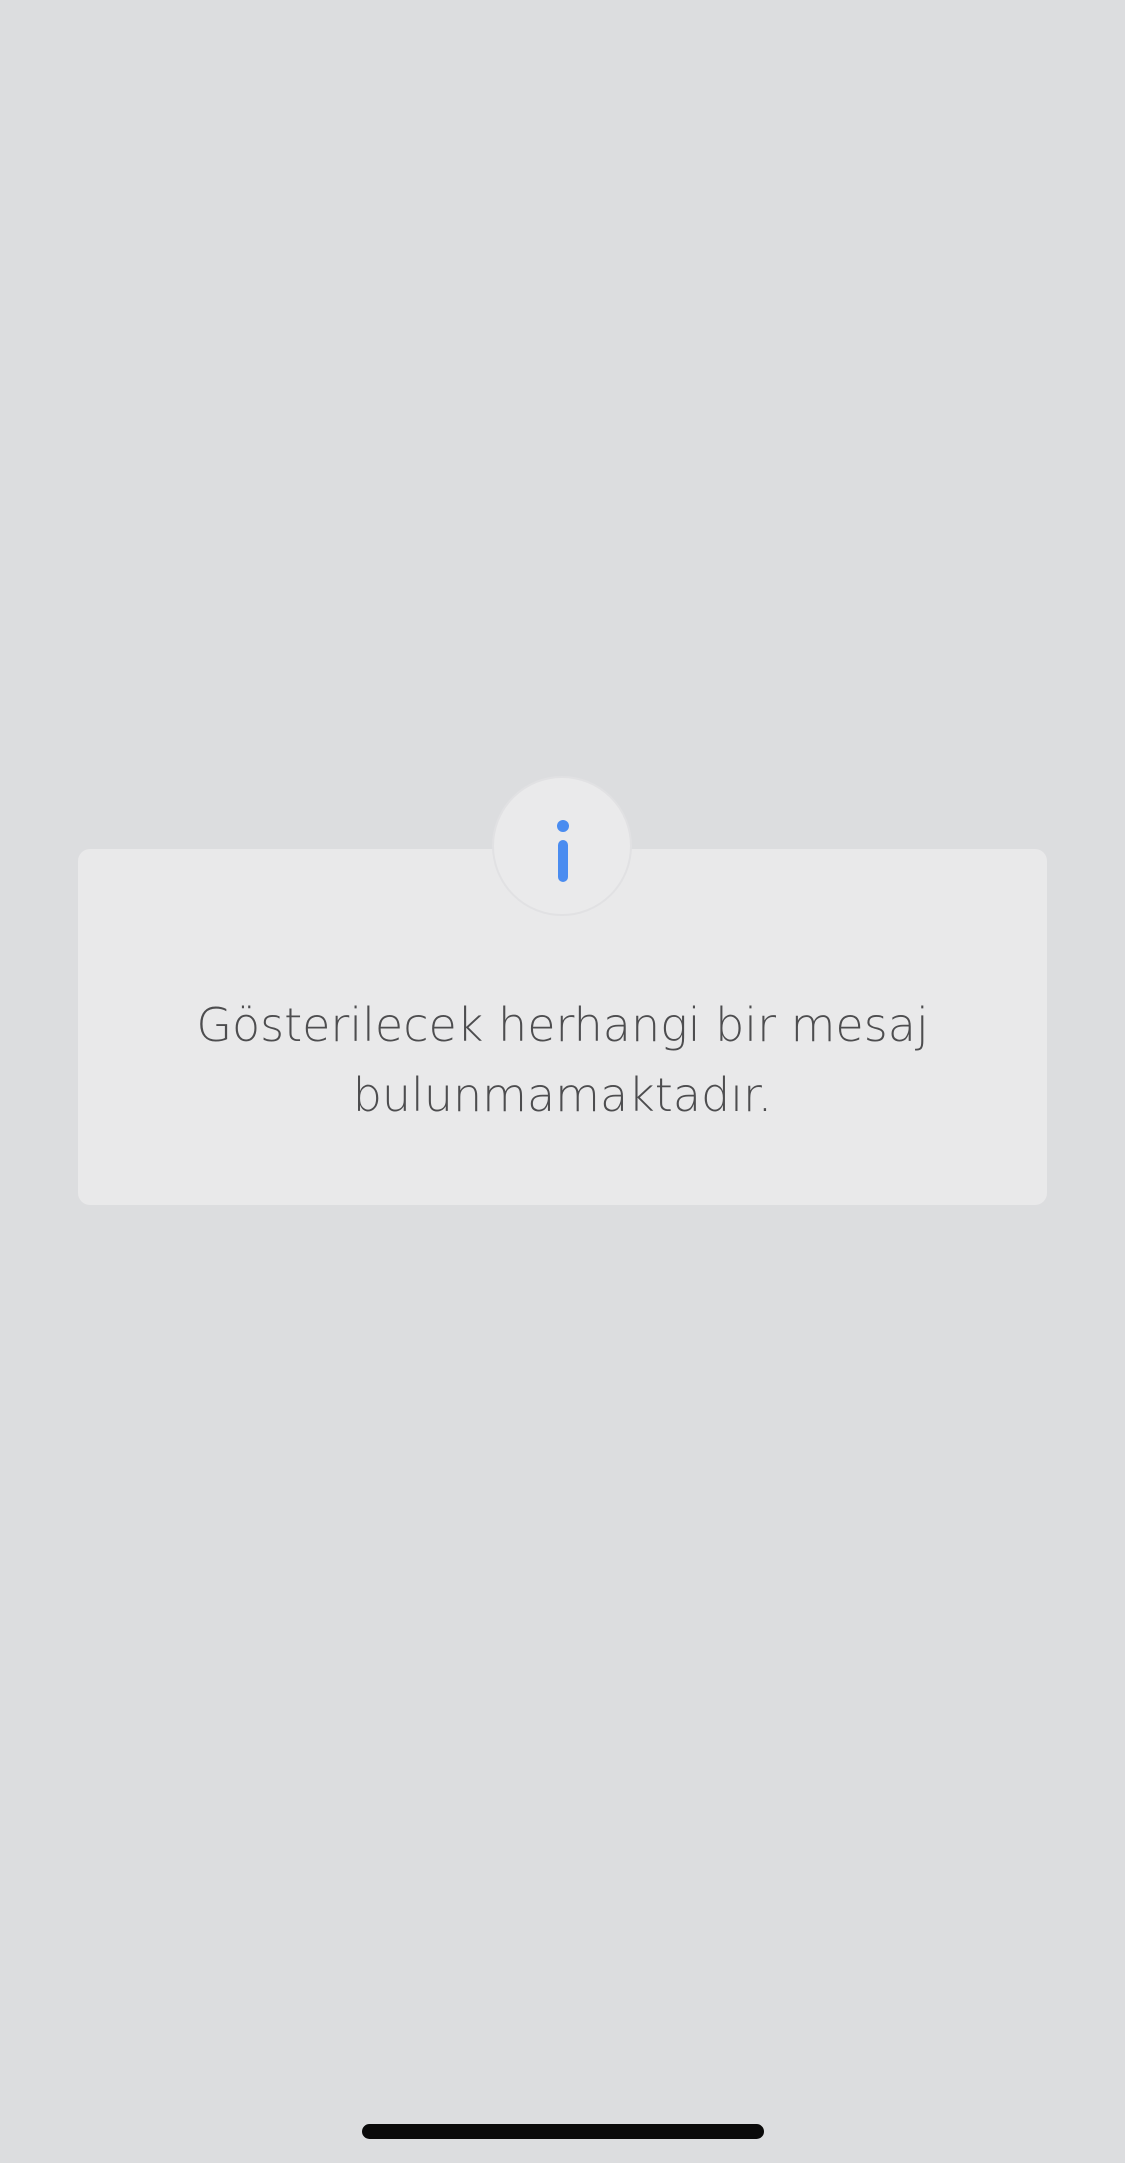 The height and width of the screenshot is (2163, 1125). Describe the element at coordinates (563, 851) in the screenshot. I see `info-icon` at that location.